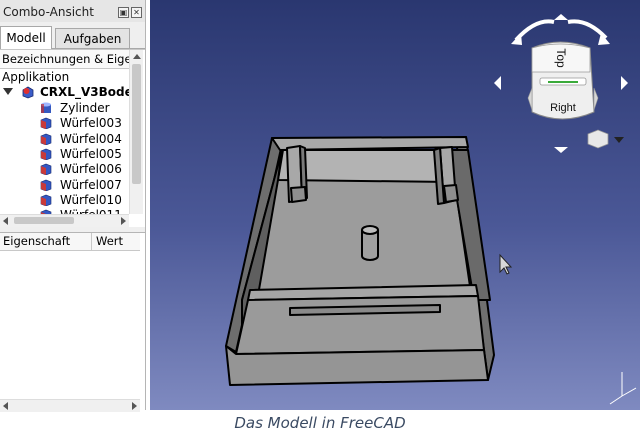 The height and width of the screenshot is (437, 640). What do you see at coordinates (623, 388) in the screenshot?
I see `axis-cross-icon` at bounding box center [623, 388].